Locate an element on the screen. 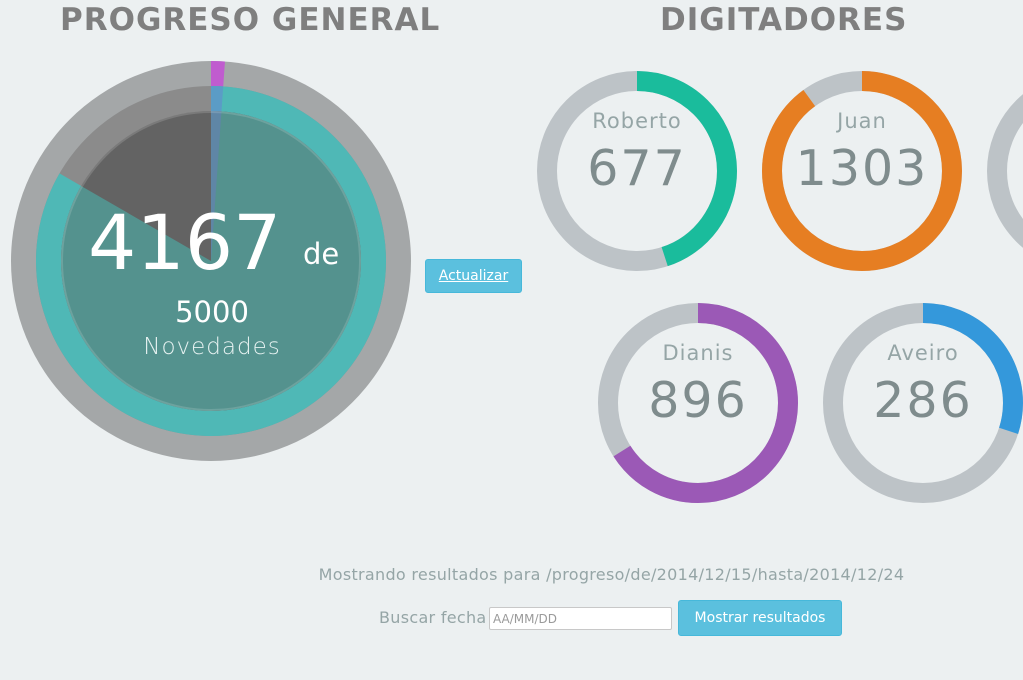 The image size is (1023, 680). typist-name: Dianis is located at coordinates (698, 353).